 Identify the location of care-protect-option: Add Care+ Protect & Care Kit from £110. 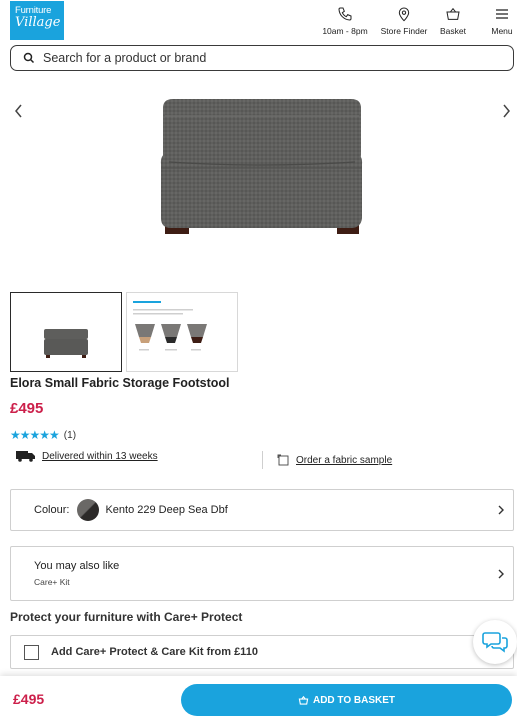
(262, 652).